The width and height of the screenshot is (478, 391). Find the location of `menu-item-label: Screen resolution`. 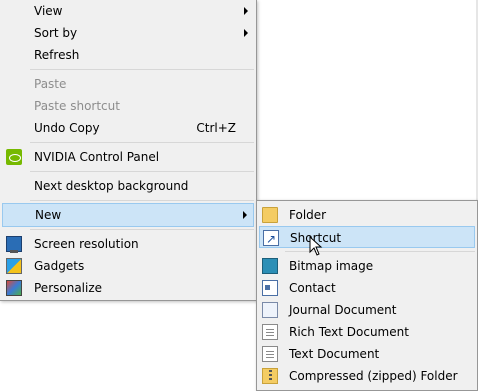

menu-item-label: Screen resolution is located at coordinates (86, 244).